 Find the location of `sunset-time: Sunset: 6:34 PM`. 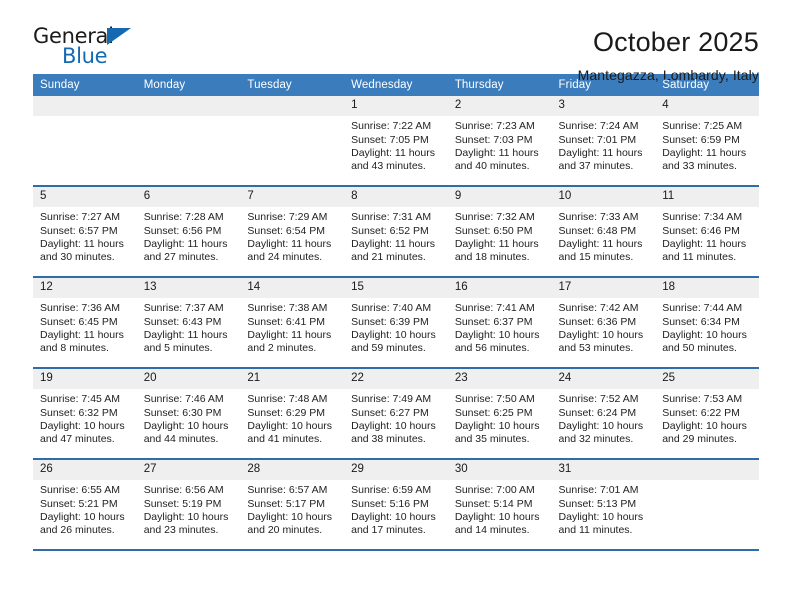

sunset-time: Sunset: 6:34 PM is located at coordinates (701, 321).